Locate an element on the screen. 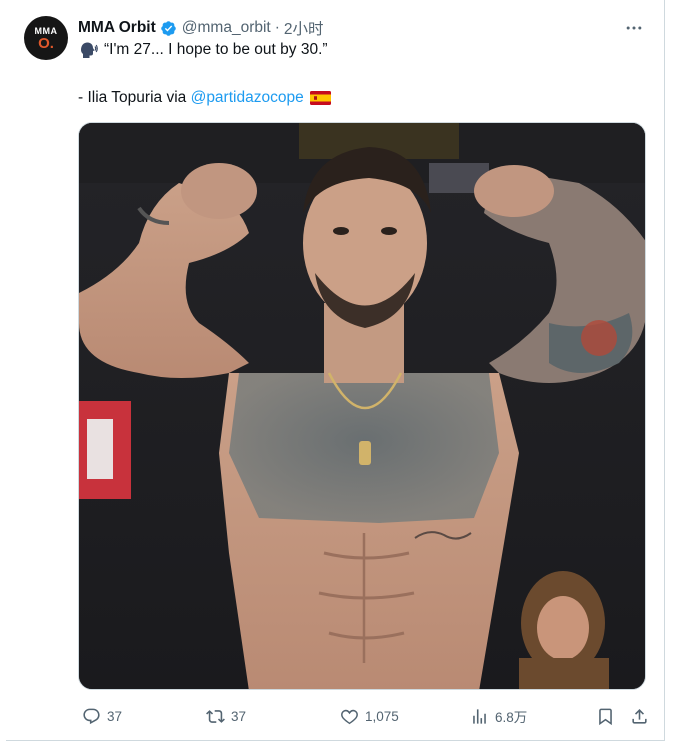 Image resolution: width=688 pixels, height=748 pixels. spain-flag-emoji-icon is located at coordinates (320, 98).